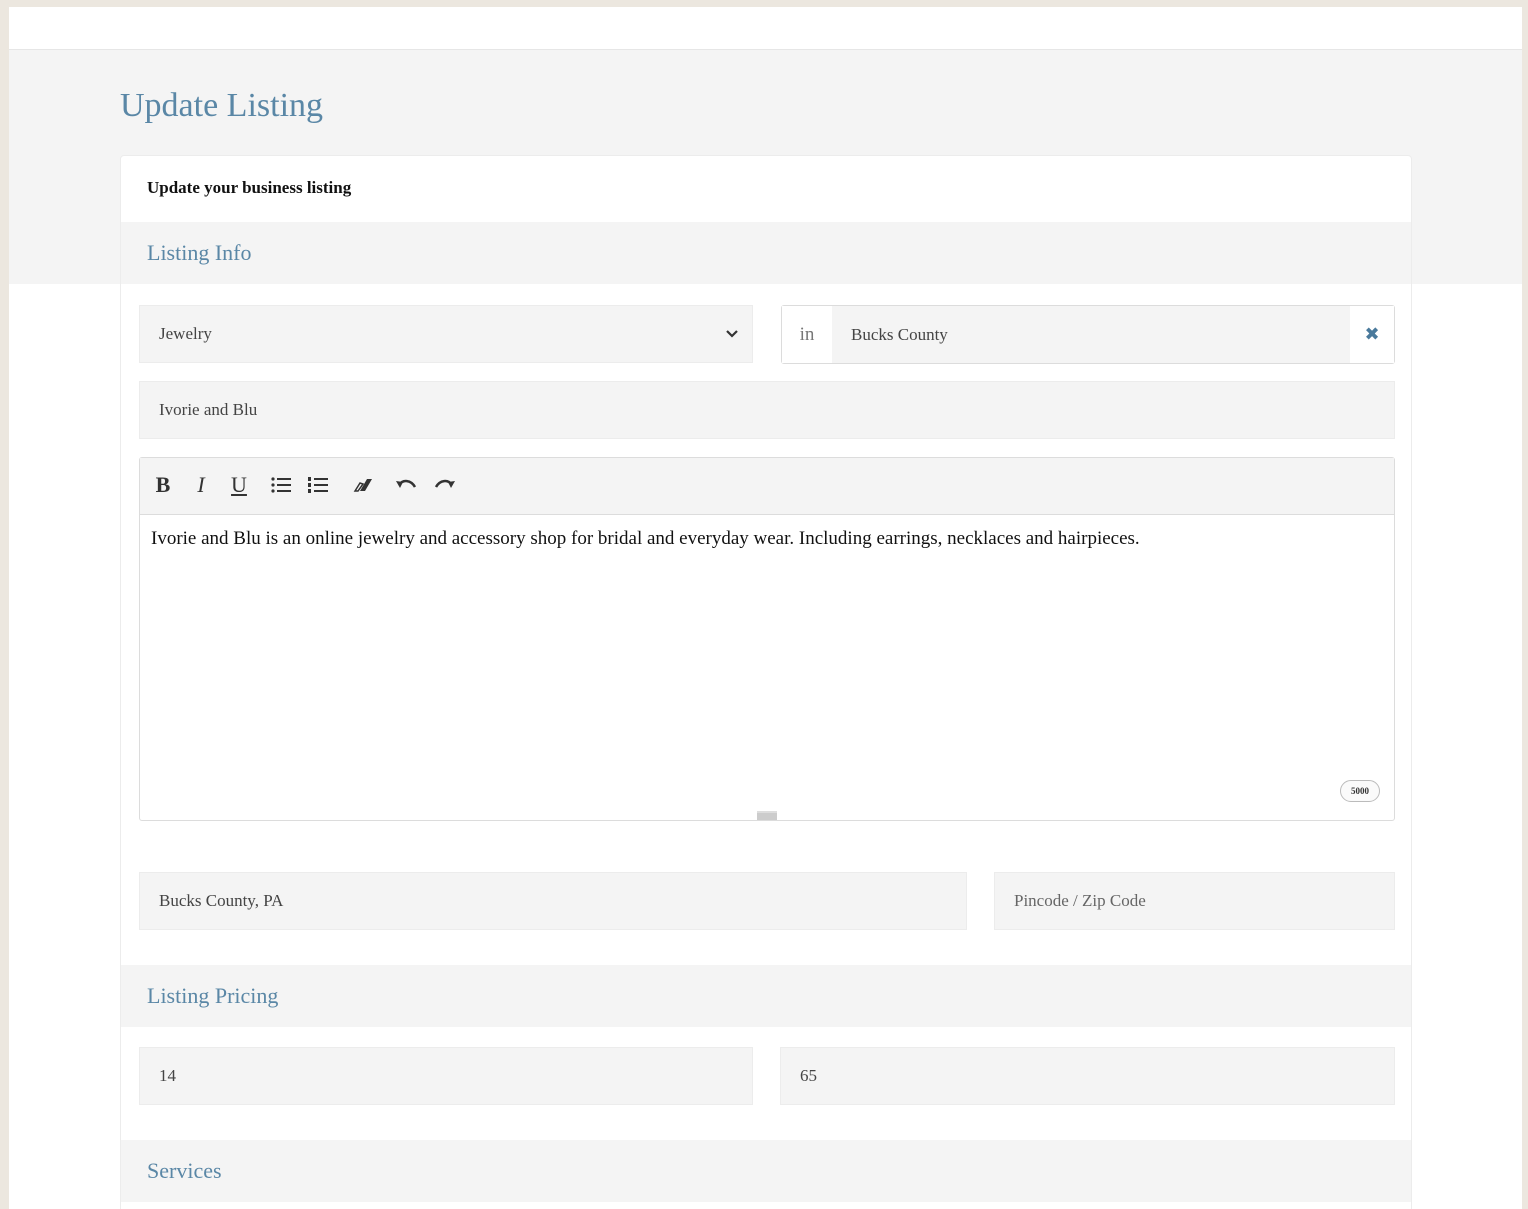 This screenshot has height=1209, width=1528. I want to click on clear-format-button, so click(362, 485).